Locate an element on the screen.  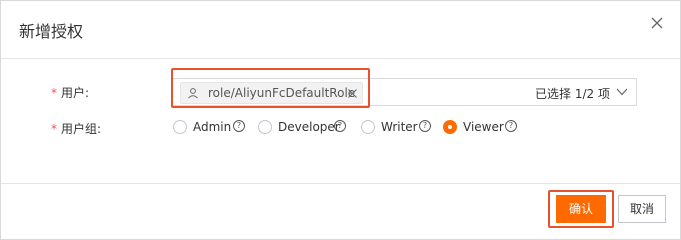
user-row: * 用户: role/AliyunFcDefaultRole 已选择 1/2 项 is located at coordinates (340, 92).